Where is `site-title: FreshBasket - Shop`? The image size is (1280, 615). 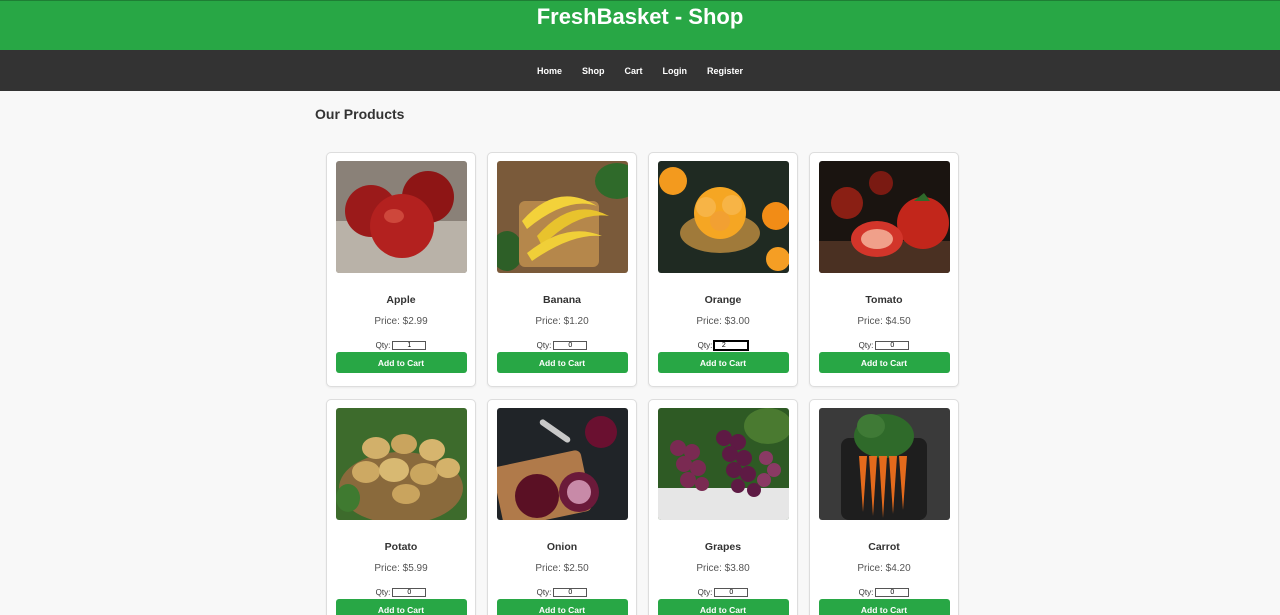
site-title: FreshBasket - Shop is located at coordinates (640, 16).